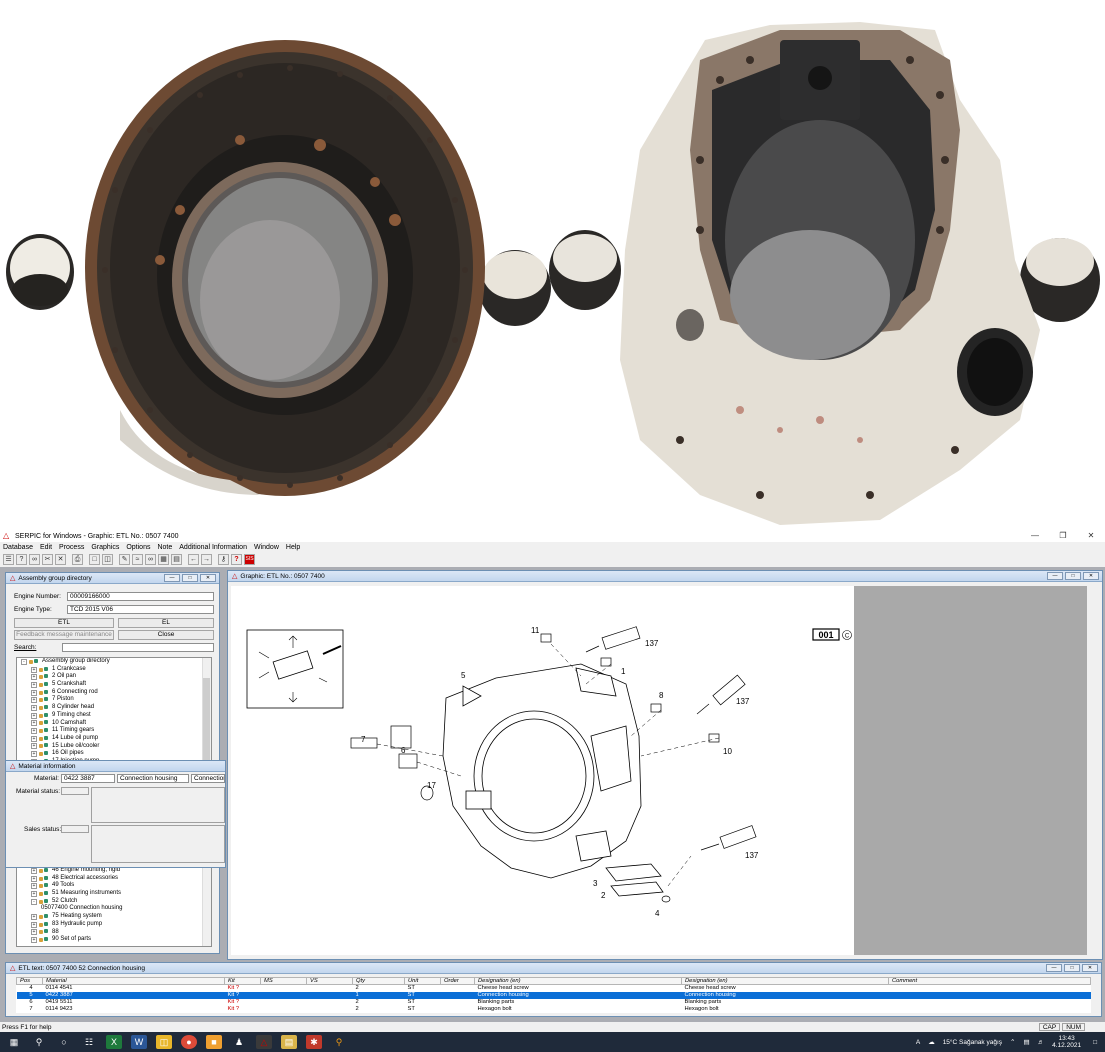 Image resolution: width=1105 pixels, height=1052 pixels. Describe the element at coordinates (457, 981) in the screenshot. I see `column-header-order: Order` at that location.